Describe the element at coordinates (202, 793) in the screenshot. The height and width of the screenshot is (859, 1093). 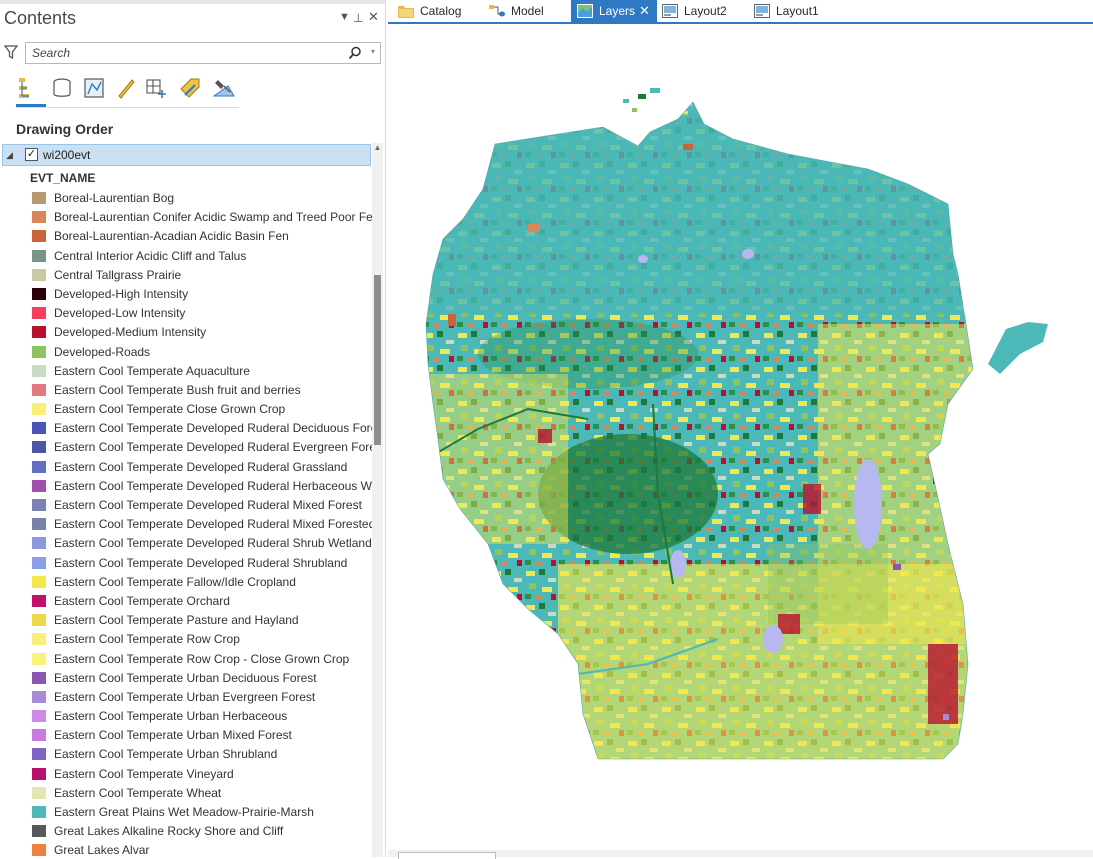
I see `legend-item: Eastern Cool Temperate Wheat` at that location.